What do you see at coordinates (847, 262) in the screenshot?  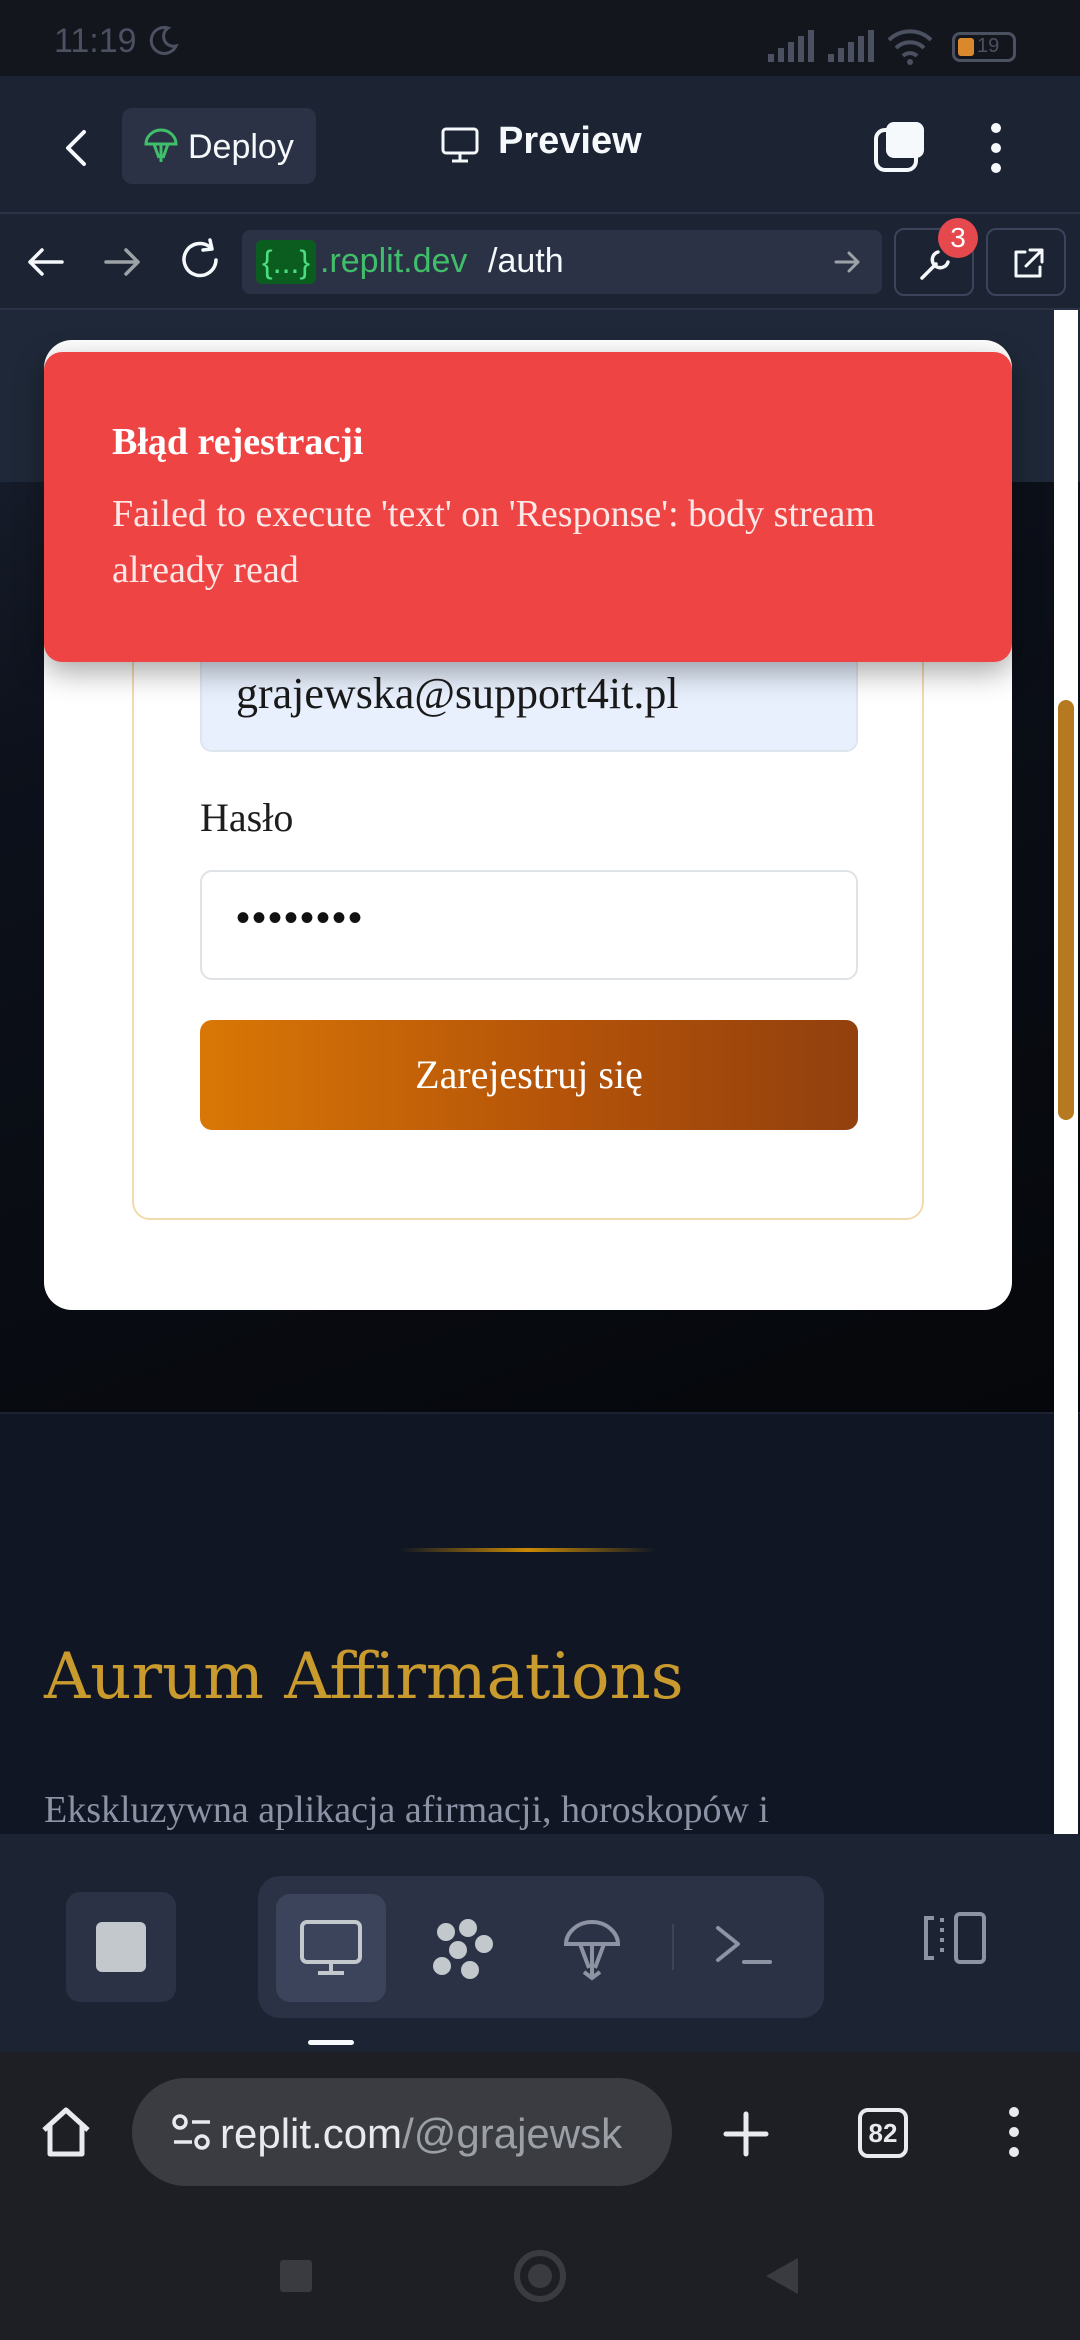 I see `go-arrow-icon` at bounding box center [847, 262].